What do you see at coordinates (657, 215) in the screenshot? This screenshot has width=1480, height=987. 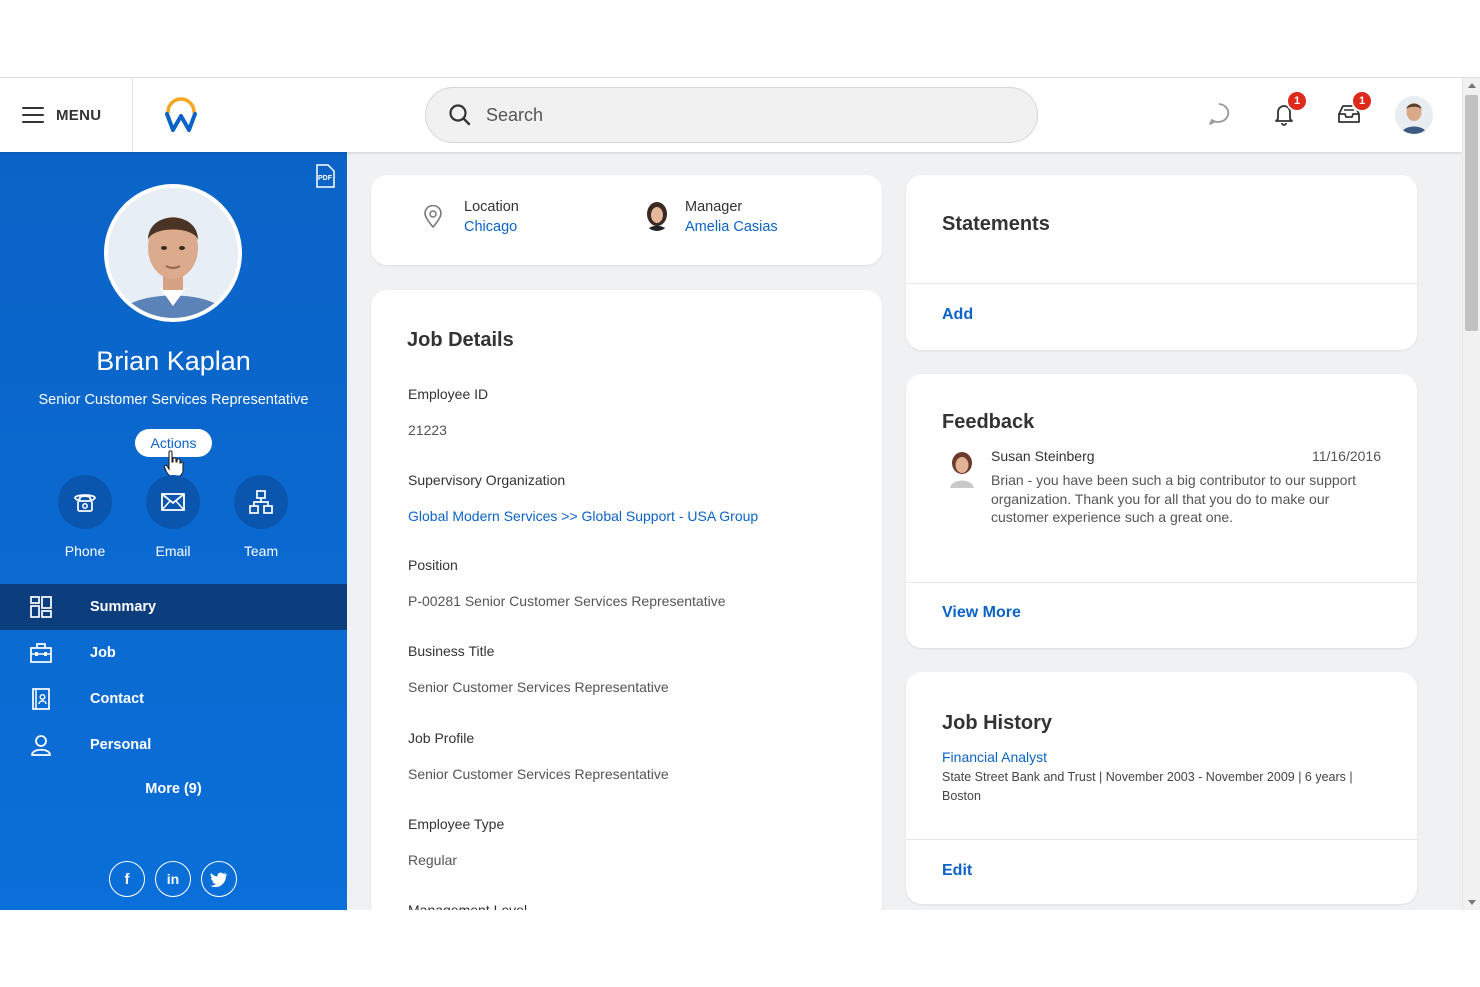 I see `manager-avatar` at bounding box center [657, 215].